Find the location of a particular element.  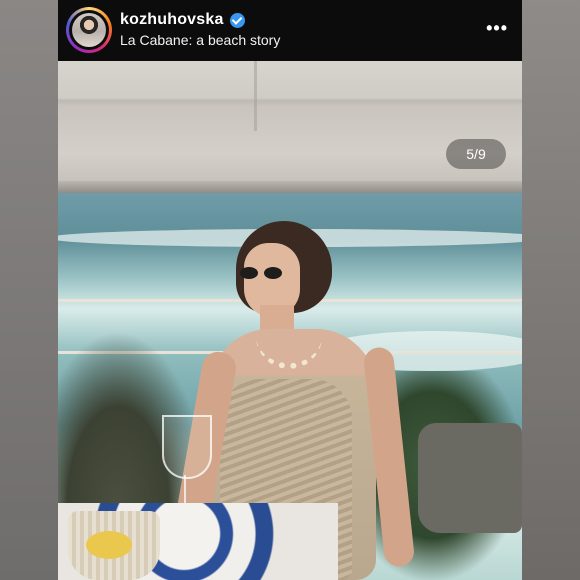

more-options-icon: ••• is located at coordinates (497, 28).